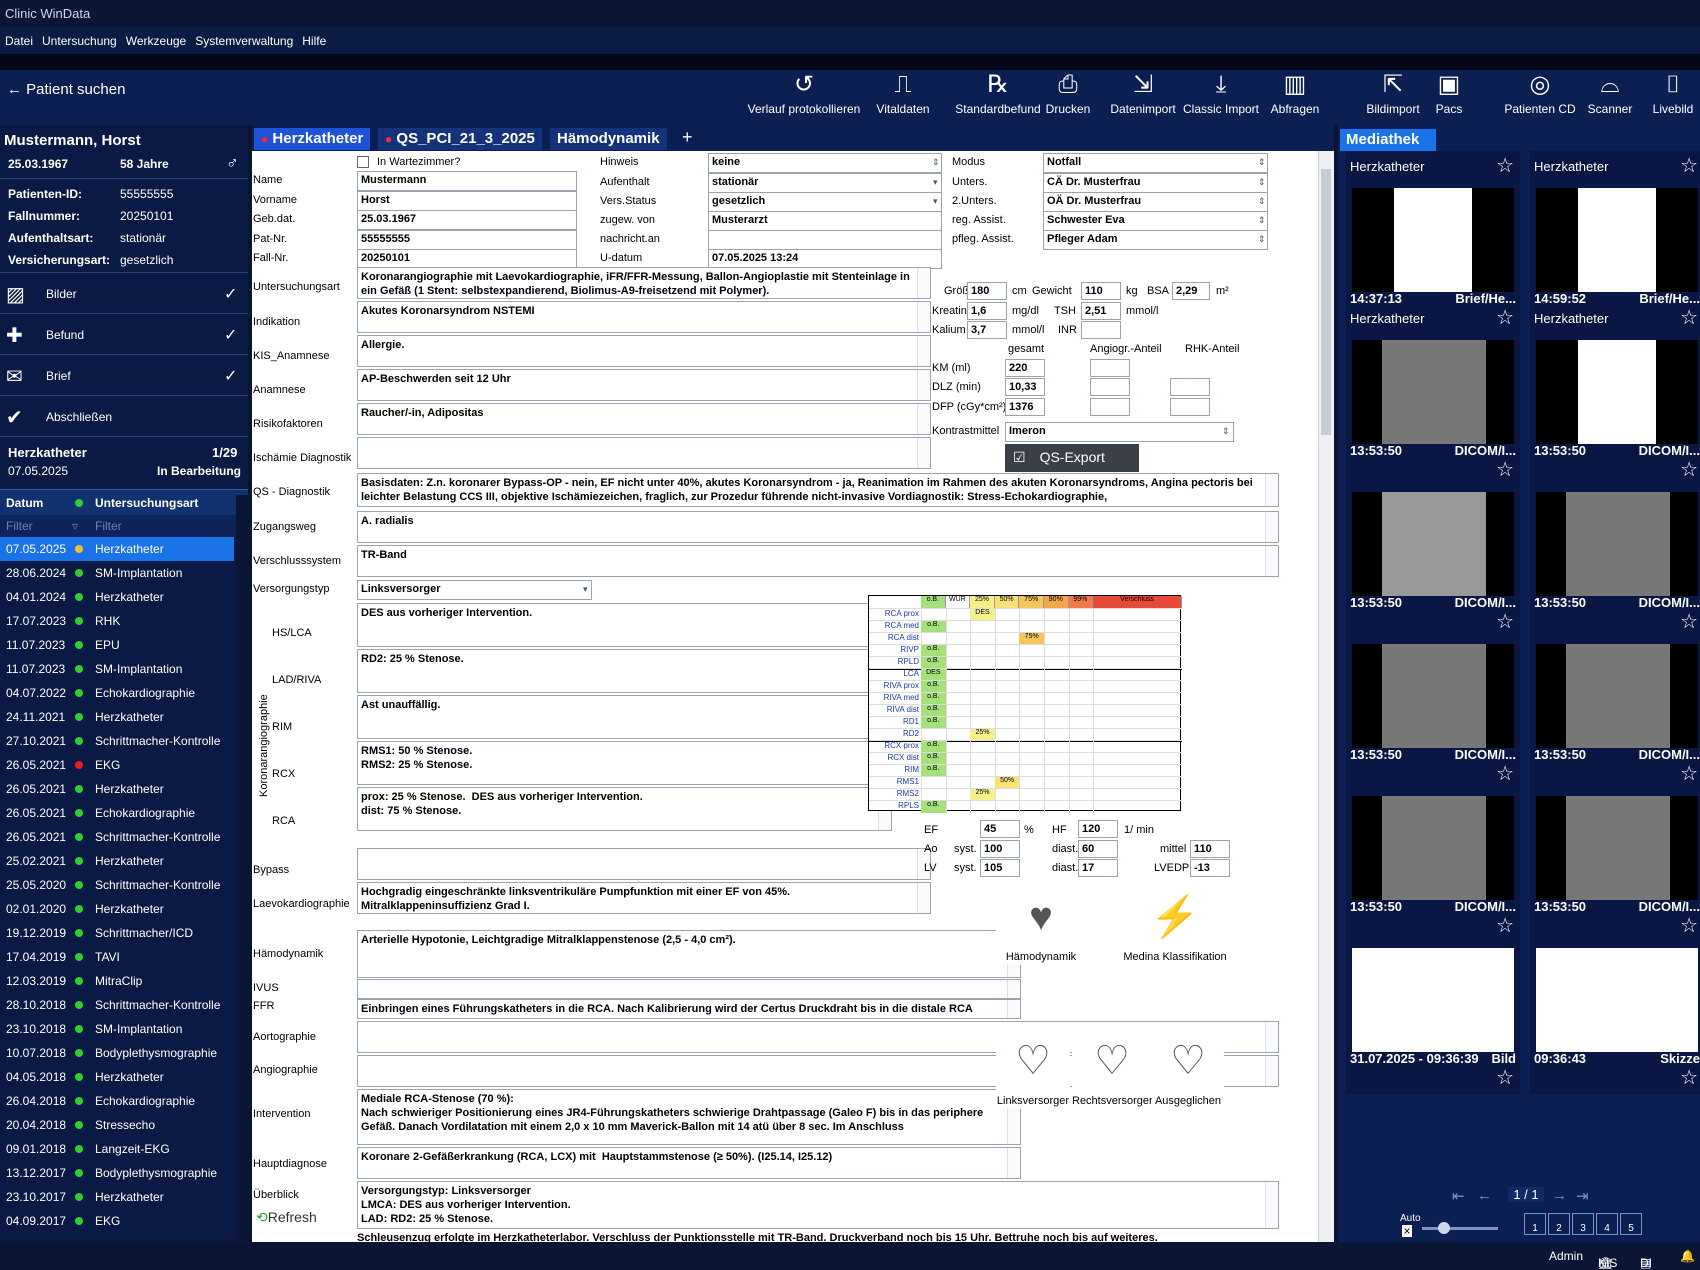  Describe the element at coordinates (933, 807) in the screenshot. I see `stenosis-mark: o.B.` at that location.